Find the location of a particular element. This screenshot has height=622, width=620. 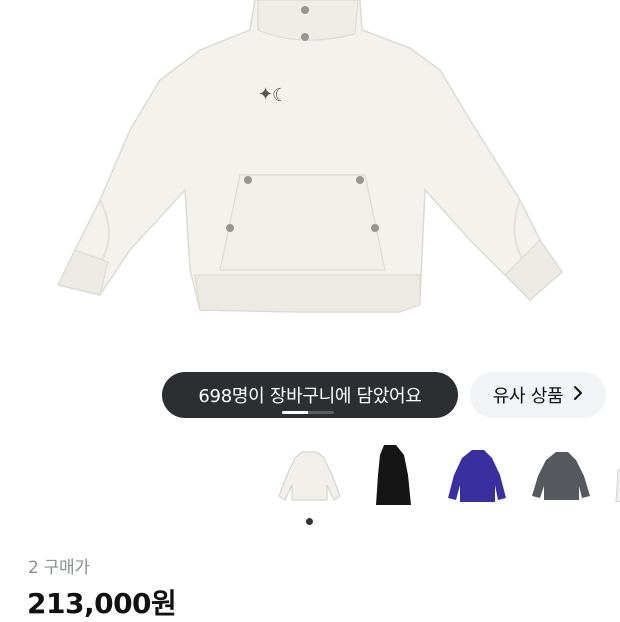

color-variant-thumbnails is located at coordinates (446, 477).